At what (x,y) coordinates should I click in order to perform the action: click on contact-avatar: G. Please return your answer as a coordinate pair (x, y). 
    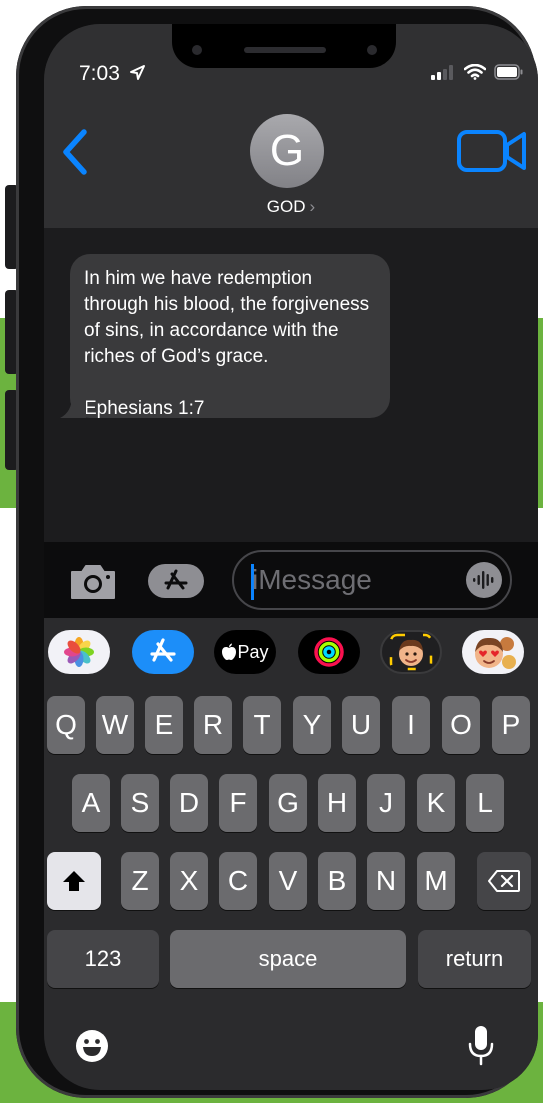
    Looking at the image, I should click on (287, 151).